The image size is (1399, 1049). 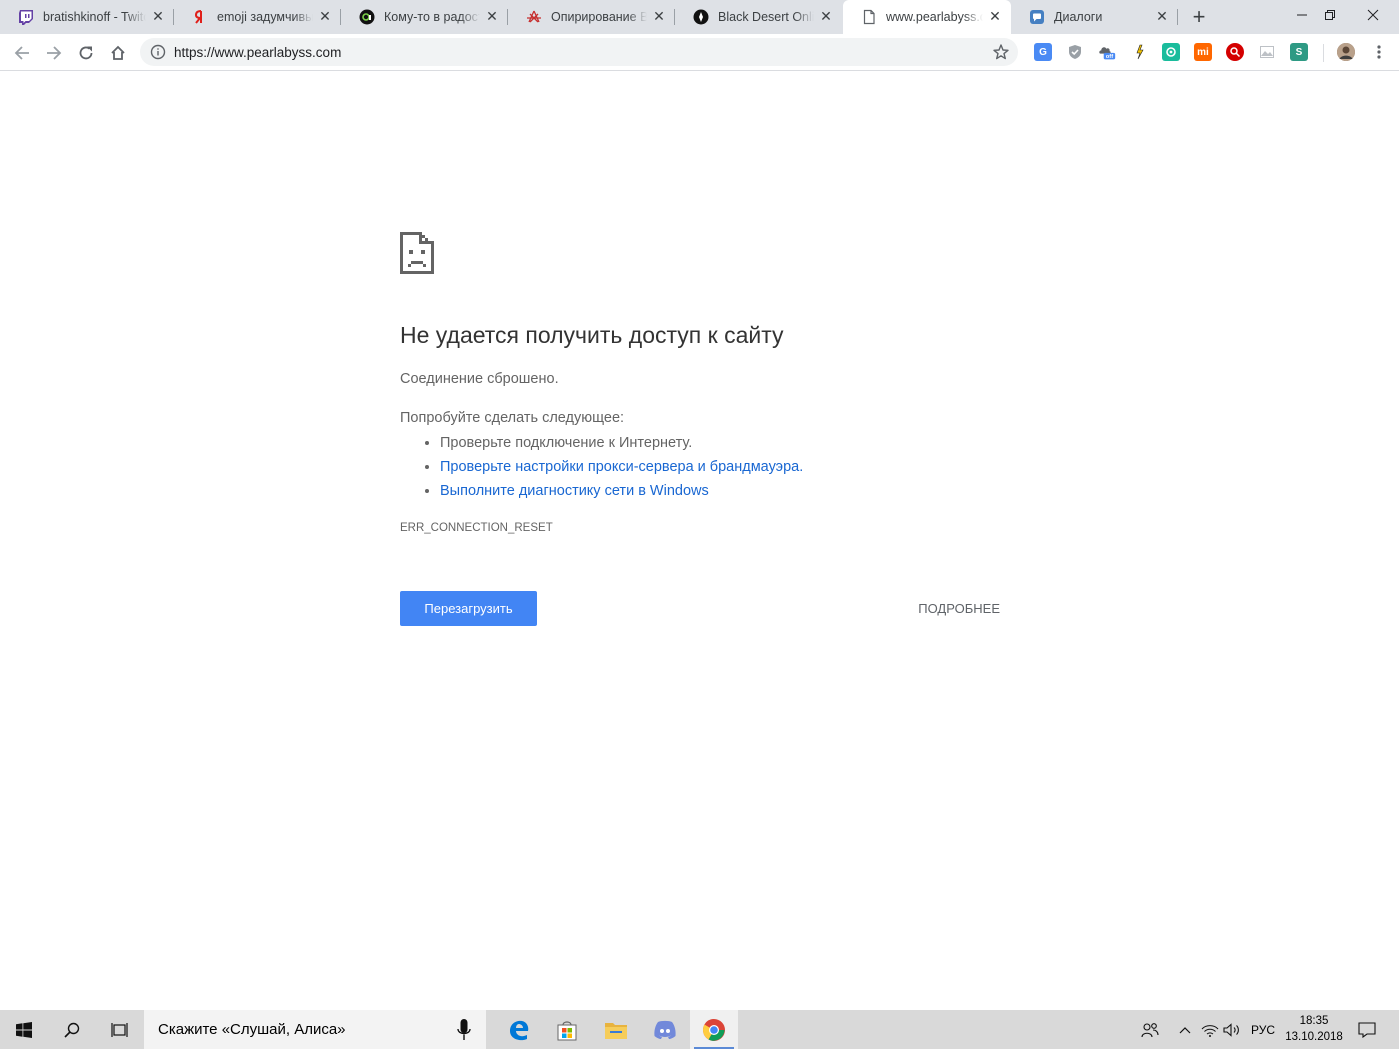 I want to click on network-diagnostics-link: Выполните диагностику сети в Windows, so click(x=574, y=491).